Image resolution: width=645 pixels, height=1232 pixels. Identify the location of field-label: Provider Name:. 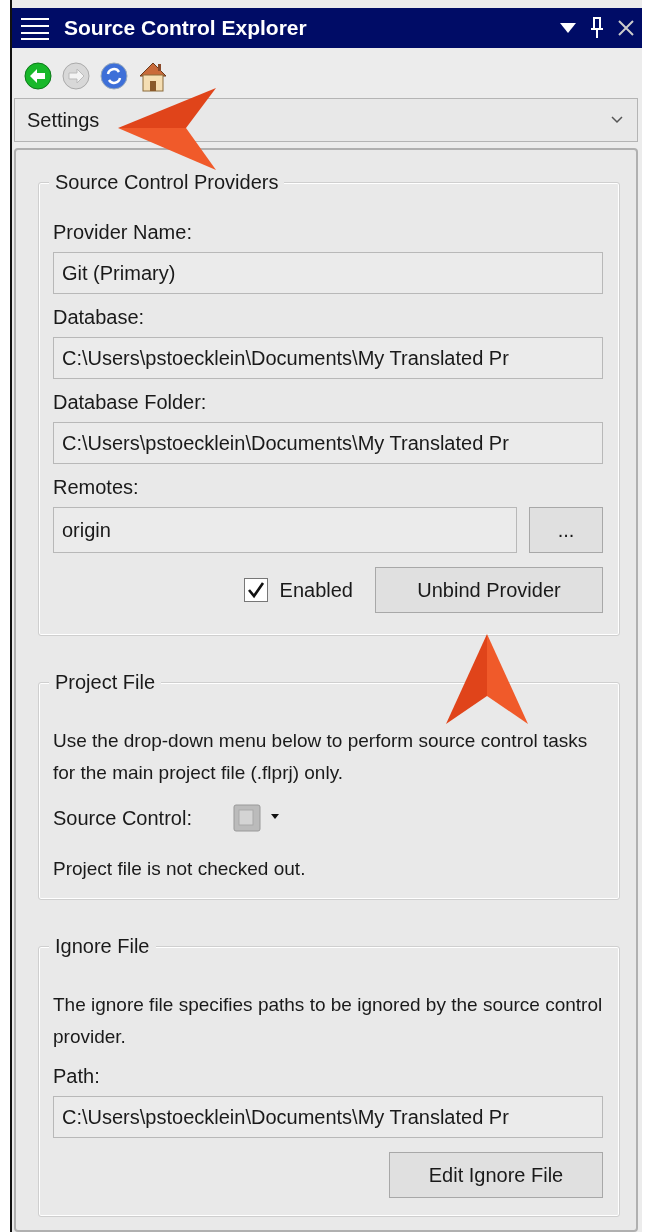
(123, 232).